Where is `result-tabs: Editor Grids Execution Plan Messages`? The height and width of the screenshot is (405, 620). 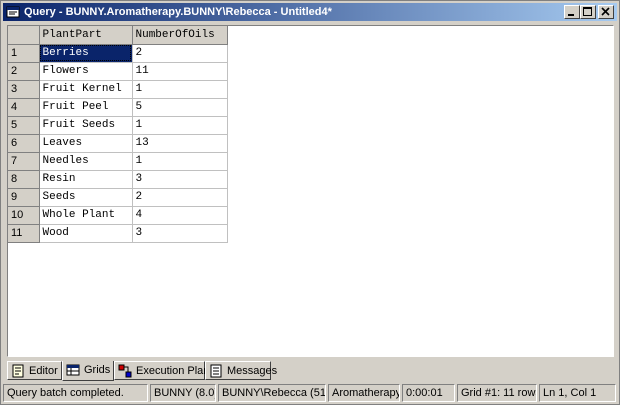 result-tabs: Editor Grids Execution Plan Messages is located at coordinates (207, 371).